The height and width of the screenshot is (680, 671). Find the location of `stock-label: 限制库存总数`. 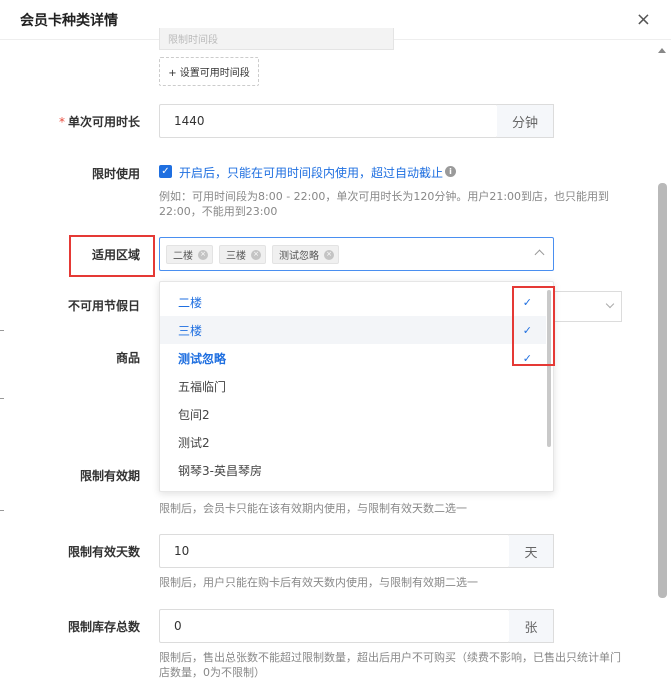

stock-label: 限制库存总数 is located at coordinates (103, 627).